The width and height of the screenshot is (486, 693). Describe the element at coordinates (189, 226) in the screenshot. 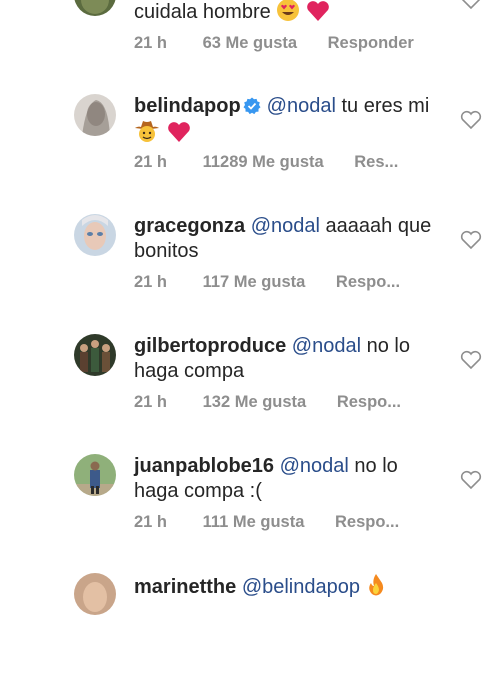

I see `comment-username: gracegonza` at that location.